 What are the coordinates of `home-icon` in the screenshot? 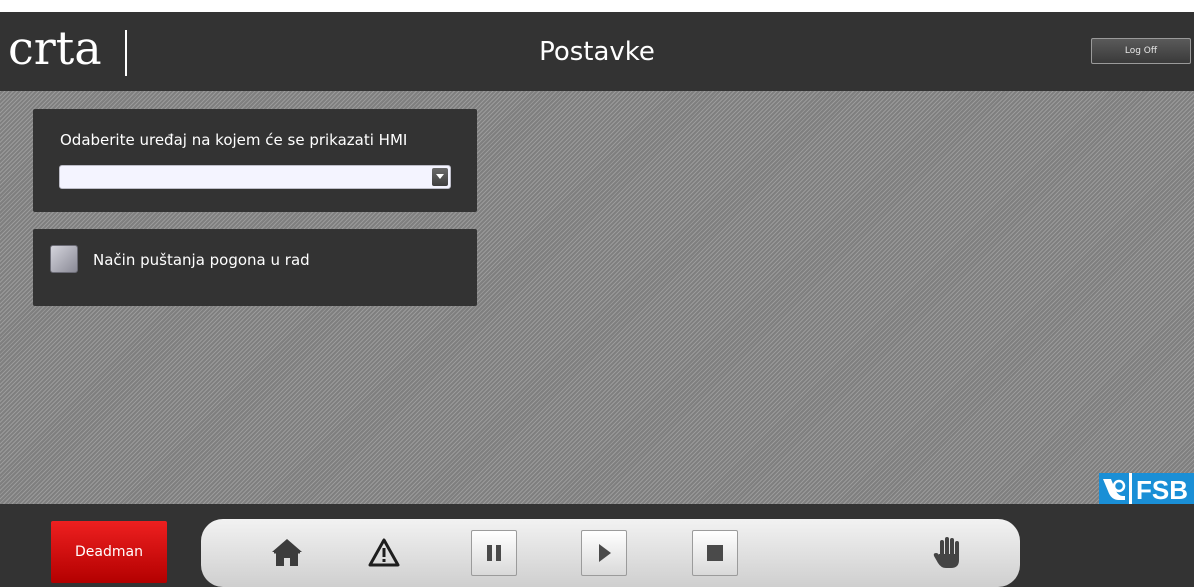 It's located at (287, 553).